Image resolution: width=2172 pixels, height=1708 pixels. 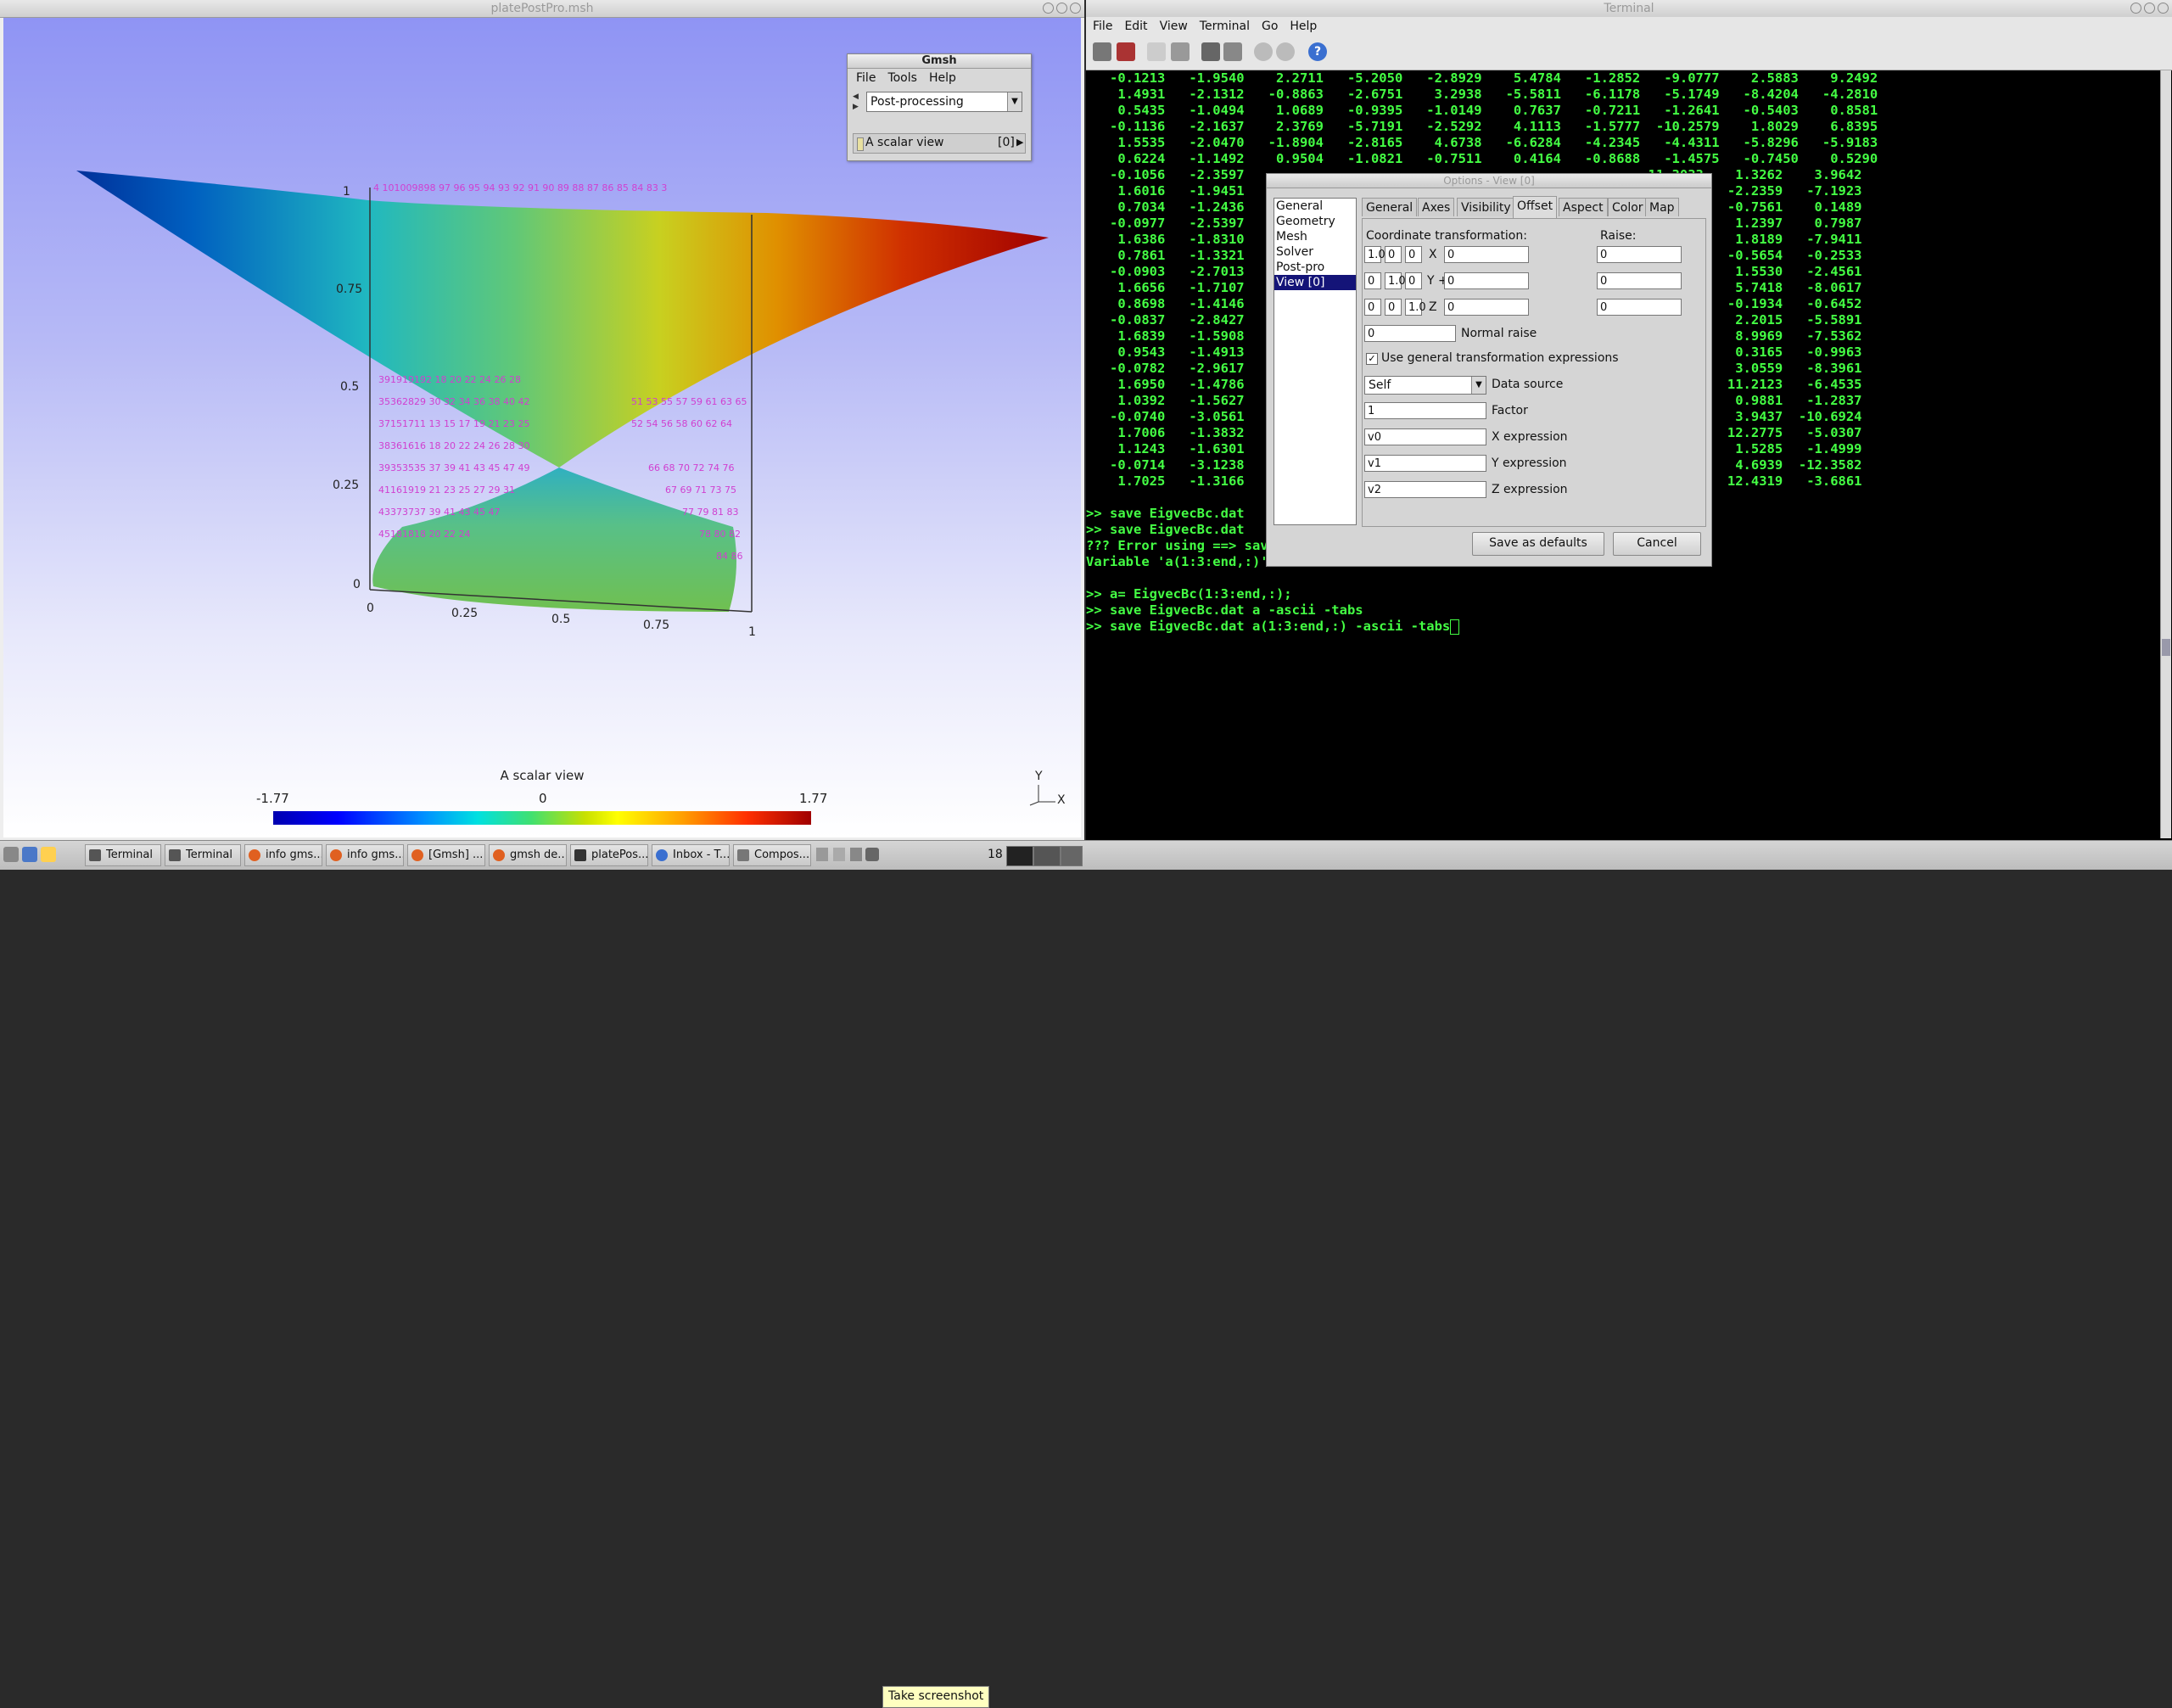 What do you see at coordinates (1315, 267) in the screenshot?
I see `category-postpro: Post-pro` at bounding box center [1315, 267].